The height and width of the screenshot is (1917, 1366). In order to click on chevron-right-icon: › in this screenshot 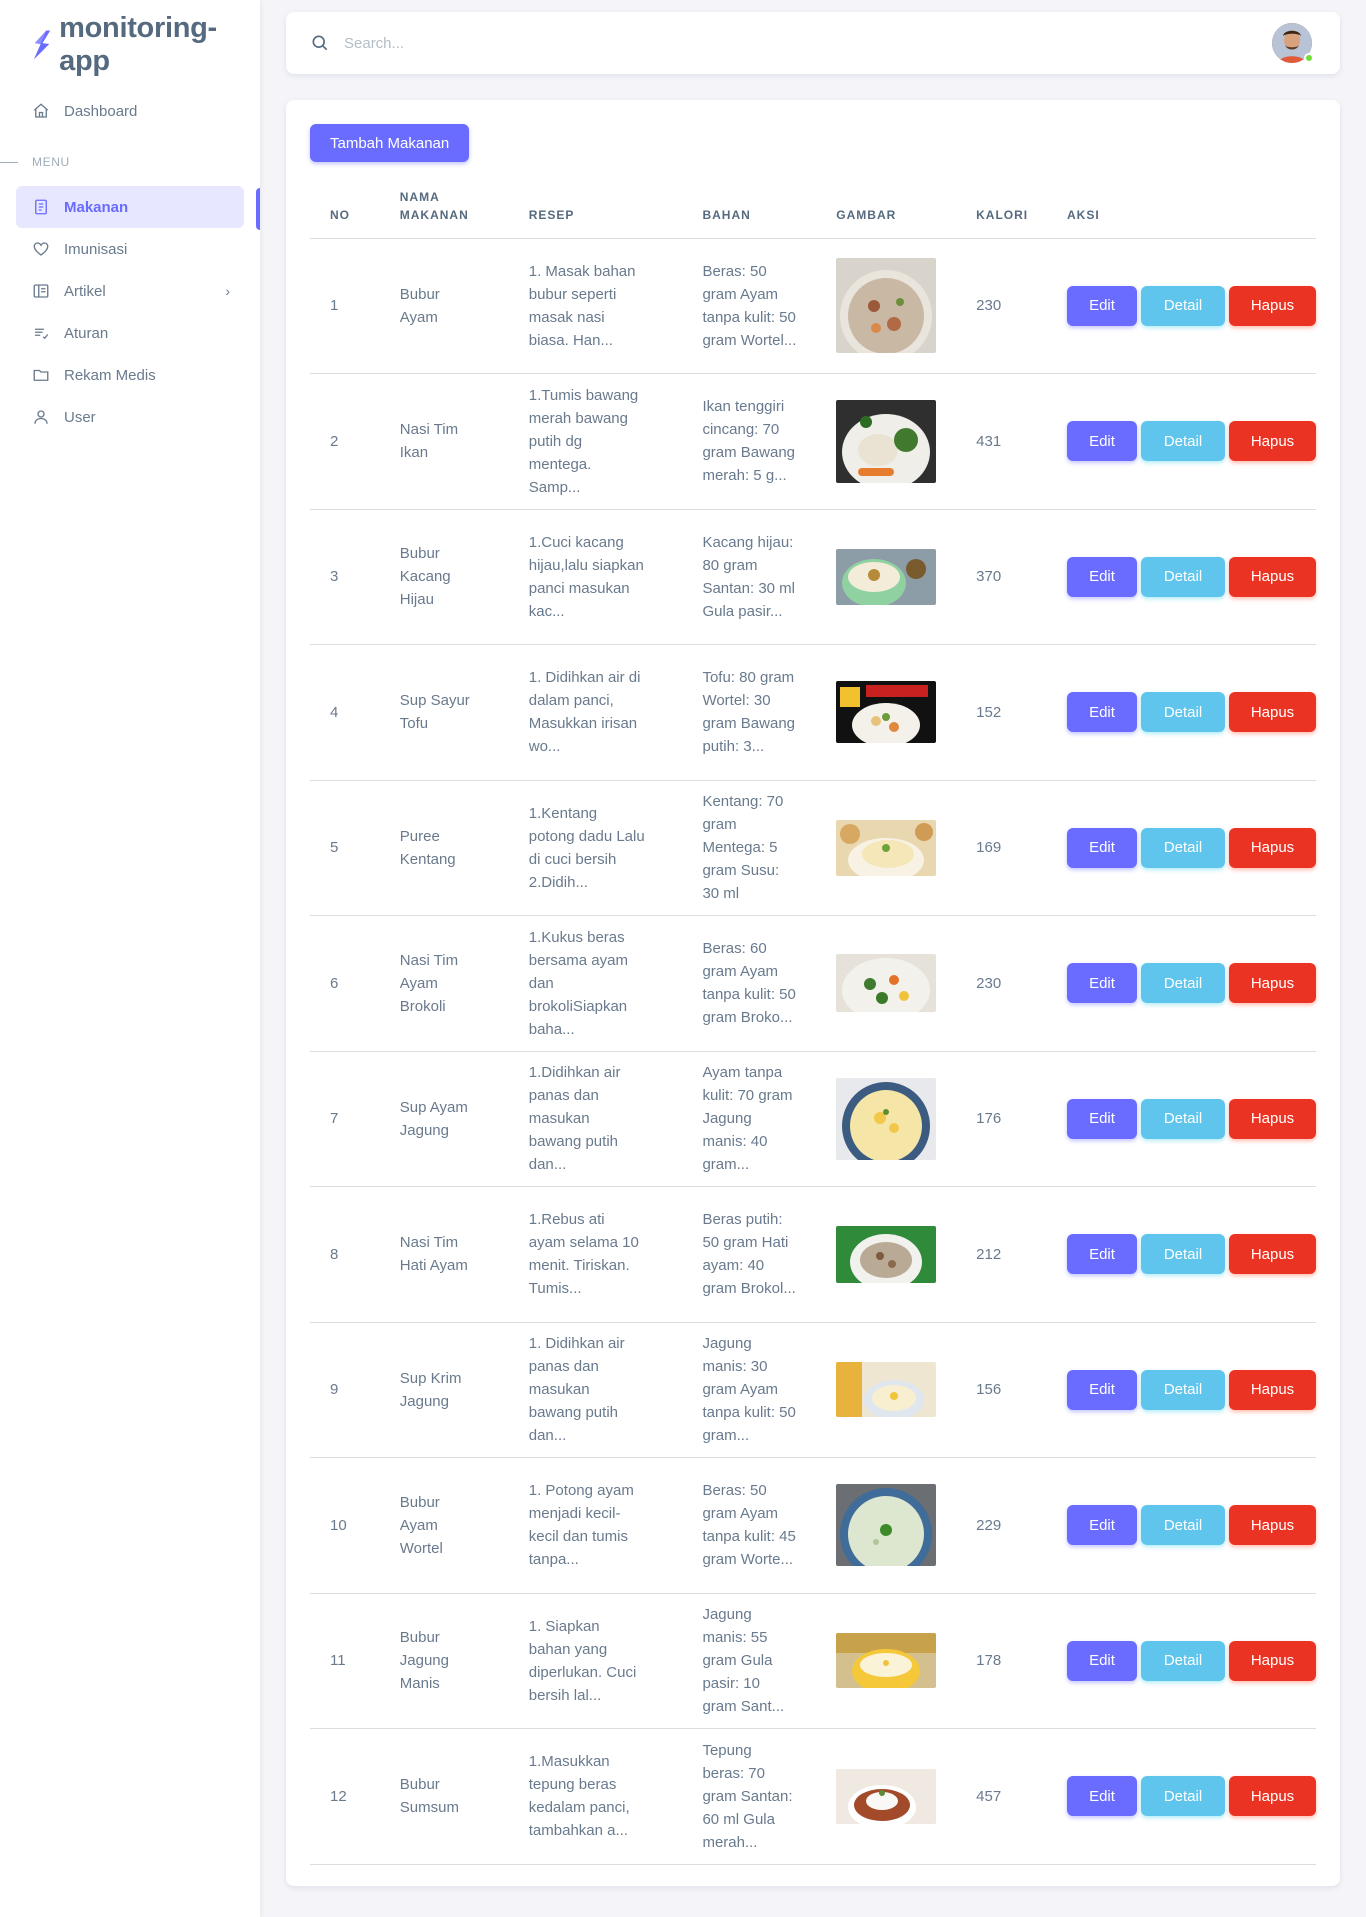, I will do `click(227, 291)`.